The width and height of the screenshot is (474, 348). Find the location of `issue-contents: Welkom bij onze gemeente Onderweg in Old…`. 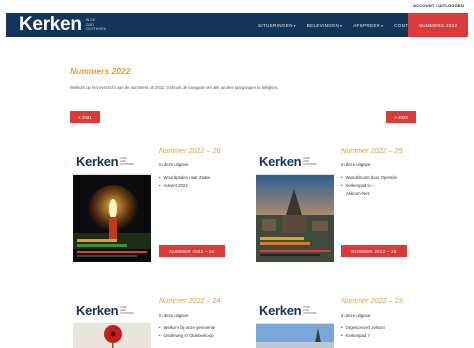

issue-contents: Welkom bij onze gemeente Onderweg in Old… is located at coordinates (187, 332).